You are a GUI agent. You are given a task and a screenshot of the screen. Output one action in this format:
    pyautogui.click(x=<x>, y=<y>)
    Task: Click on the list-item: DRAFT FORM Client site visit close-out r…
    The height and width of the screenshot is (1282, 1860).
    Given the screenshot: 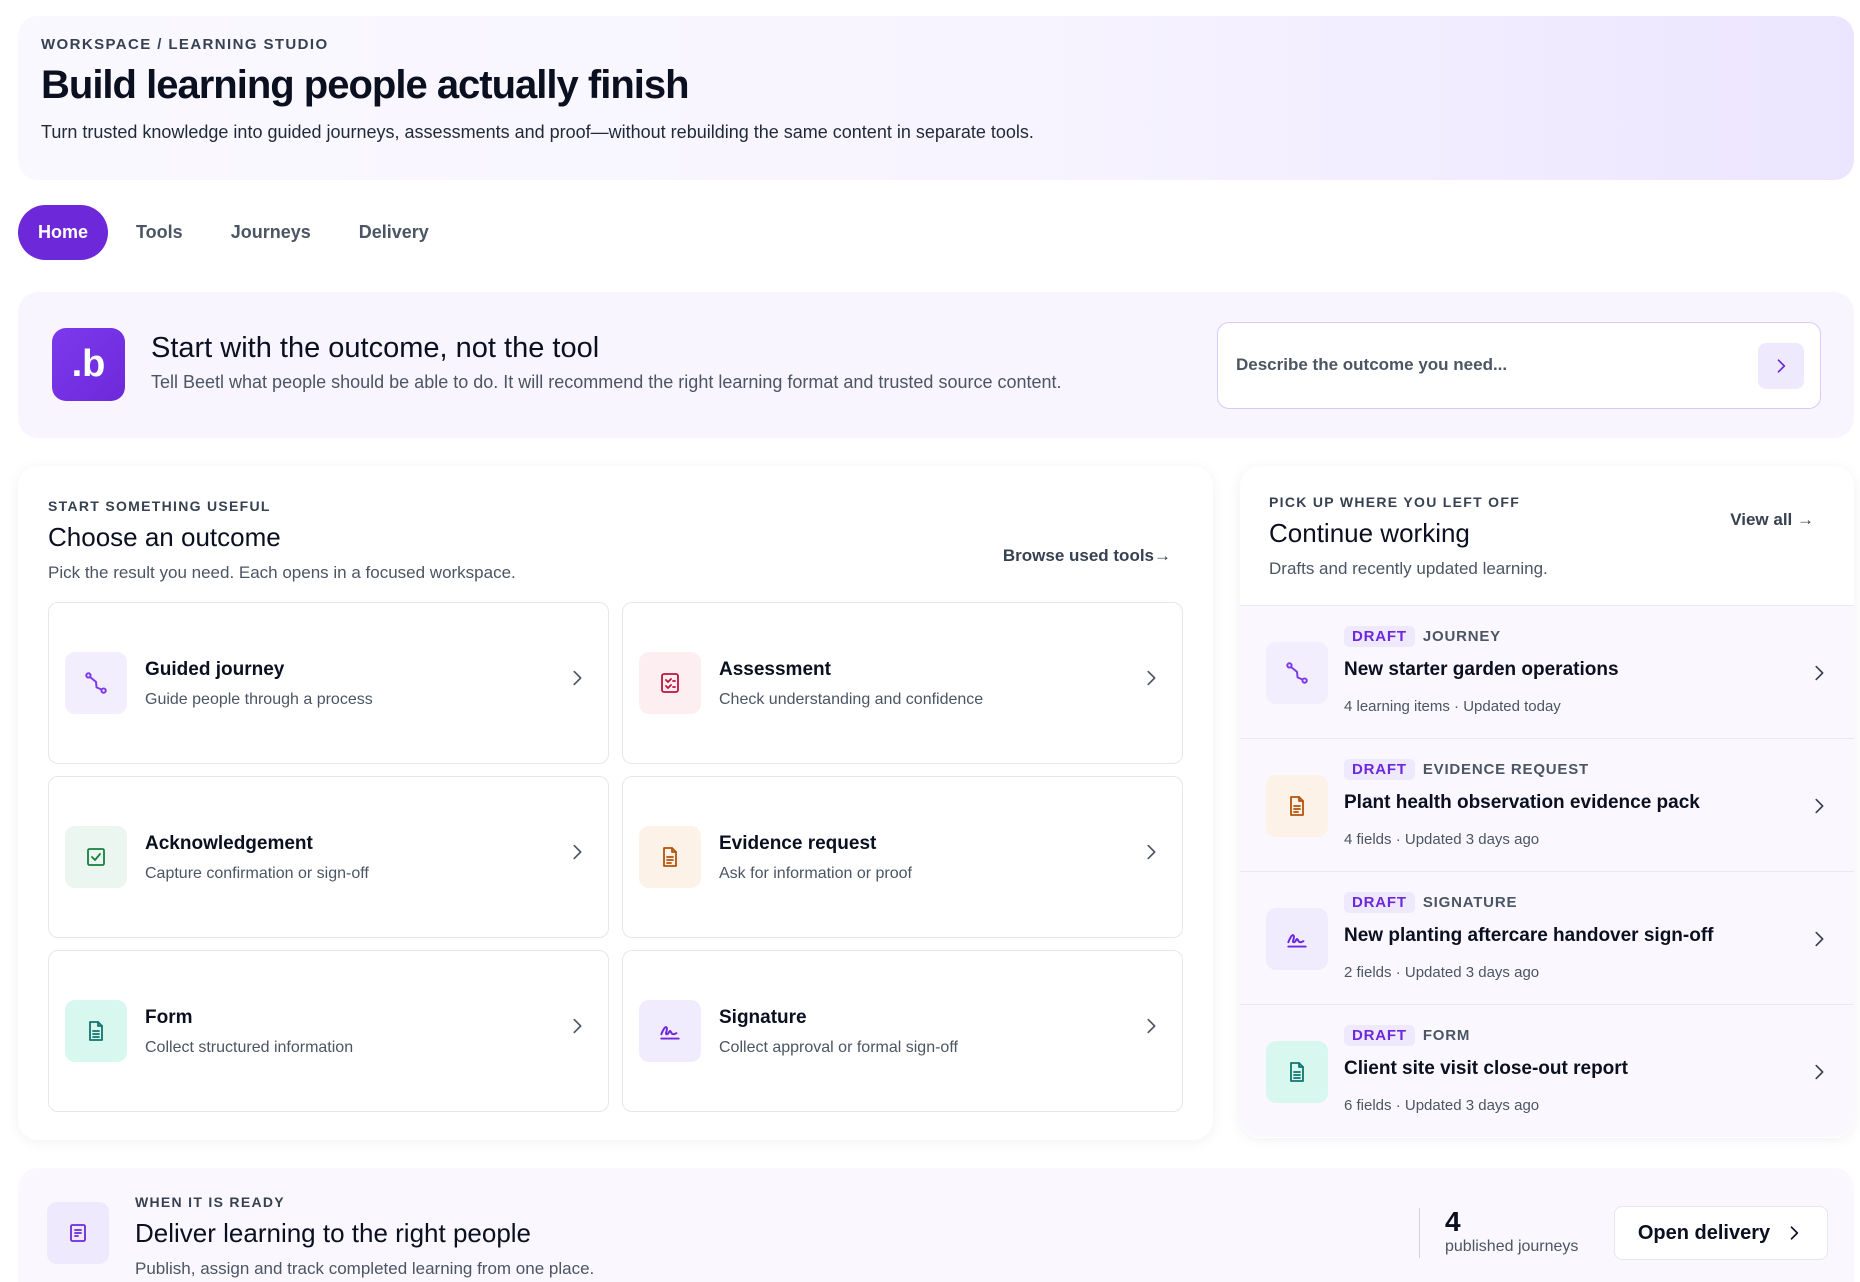 What is the action you would take?
    pyautogui.click(x=1547, y=1070)
    